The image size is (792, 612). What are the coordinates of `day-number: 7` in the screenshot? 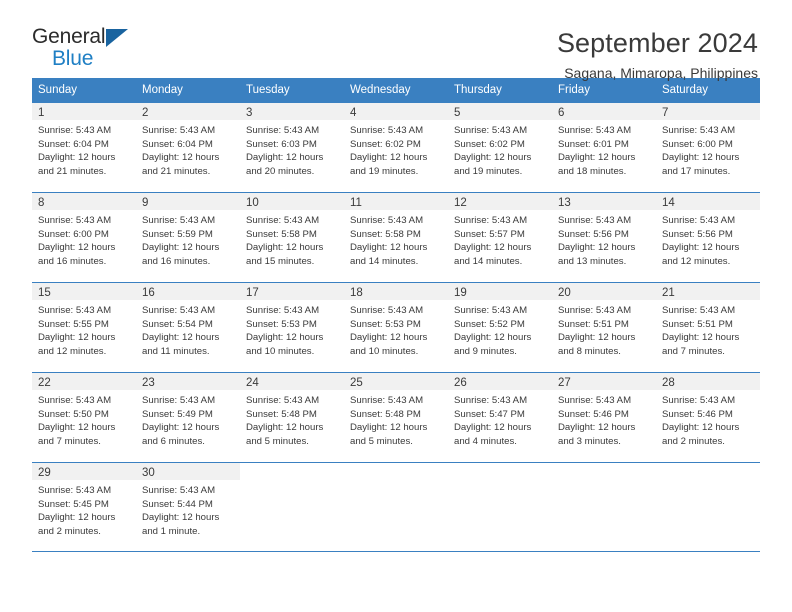 It's located at (665, 113).